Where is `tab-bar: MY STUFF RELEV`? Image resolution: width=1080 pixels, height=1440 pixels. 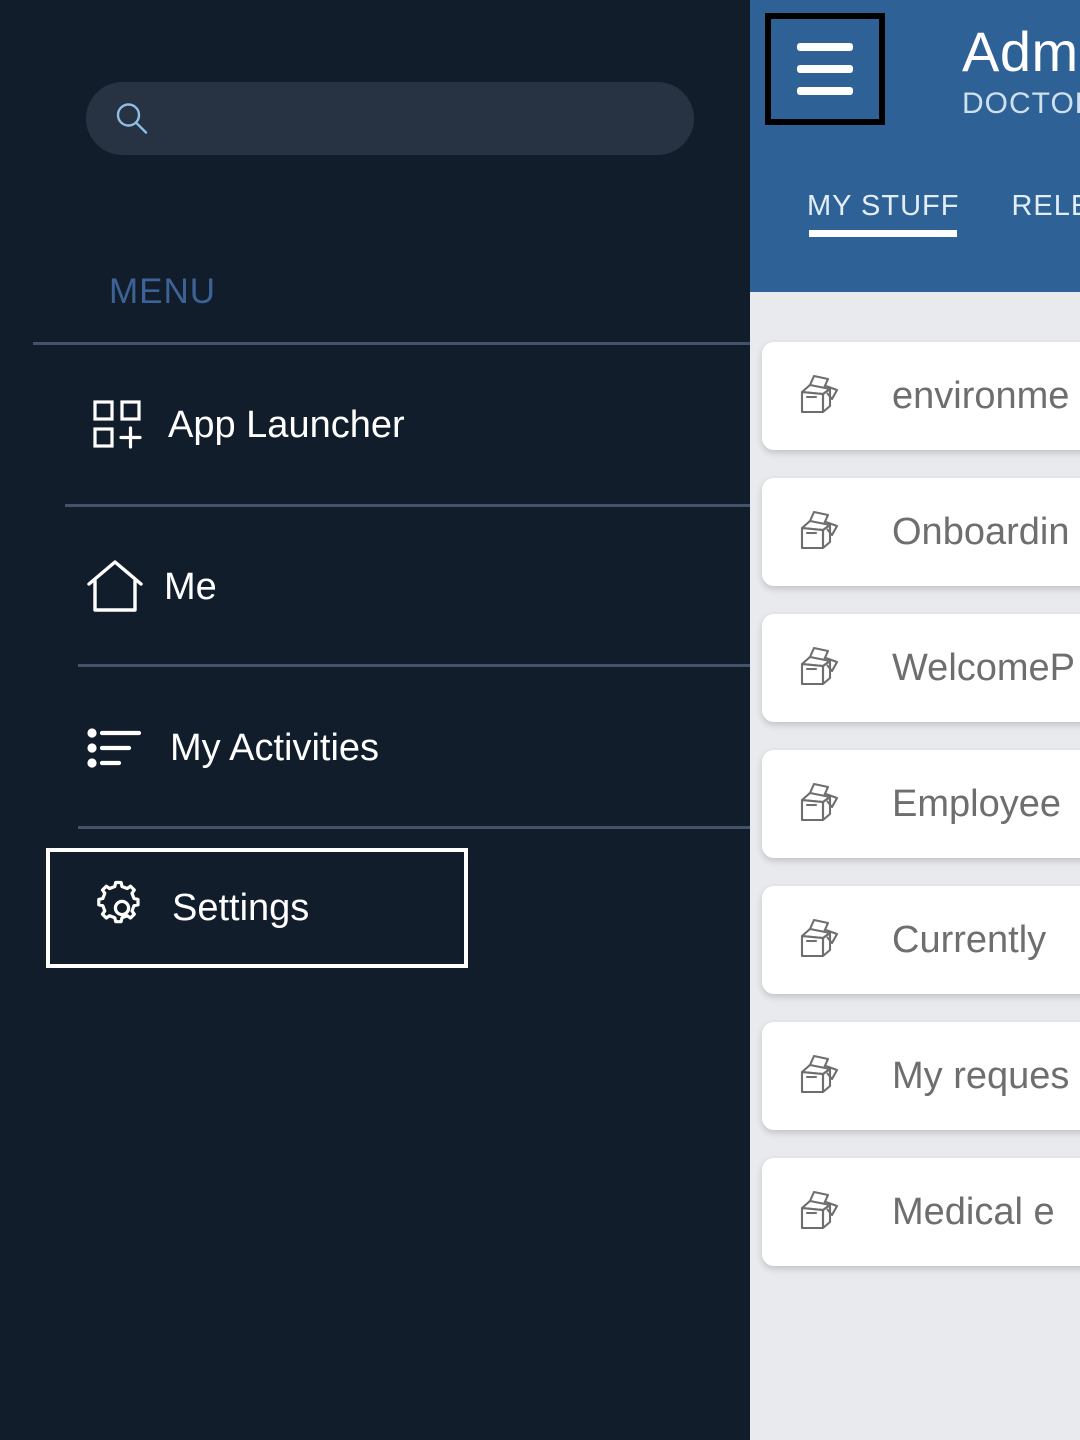 tab-bar: MY STUFF RELEV is located at coordinates (915, 221).